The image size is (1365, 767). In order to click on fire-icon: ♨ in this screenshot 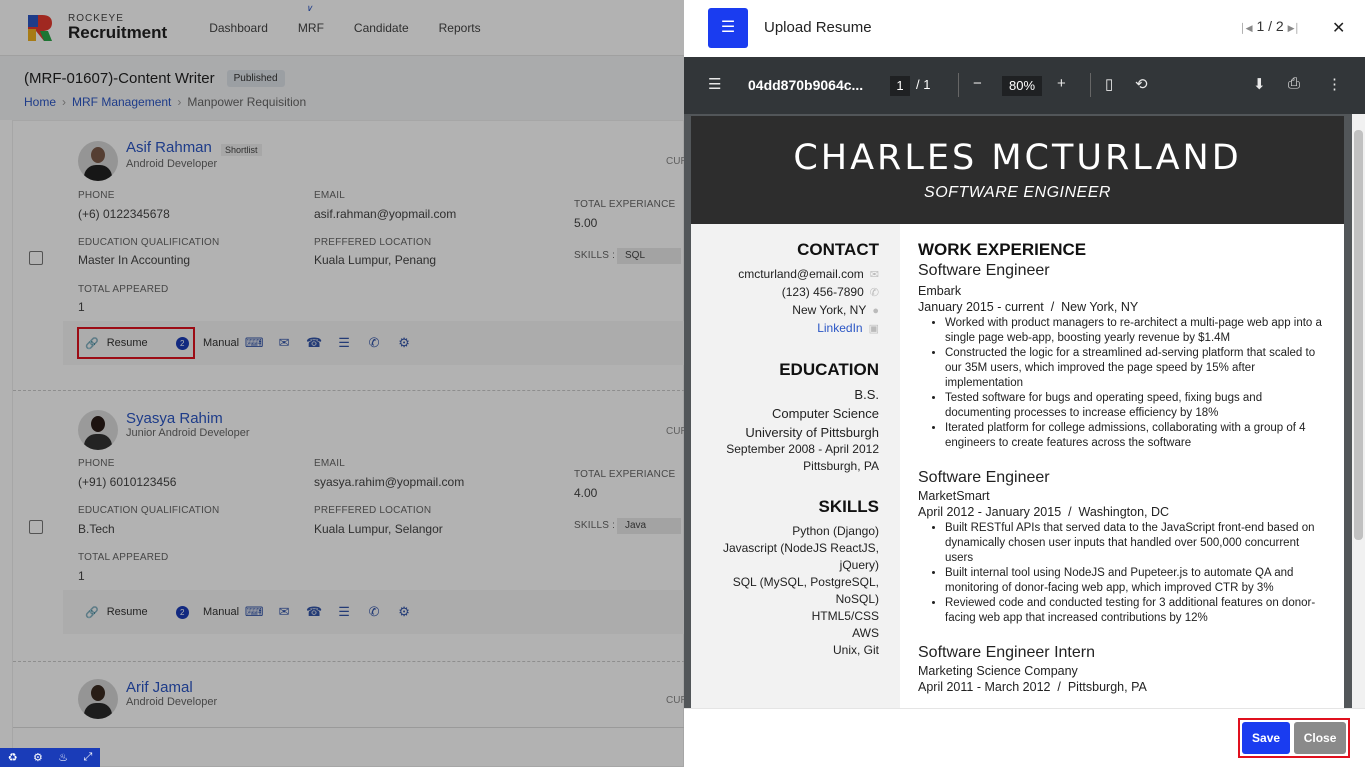, I will do `click(63, 757)`.